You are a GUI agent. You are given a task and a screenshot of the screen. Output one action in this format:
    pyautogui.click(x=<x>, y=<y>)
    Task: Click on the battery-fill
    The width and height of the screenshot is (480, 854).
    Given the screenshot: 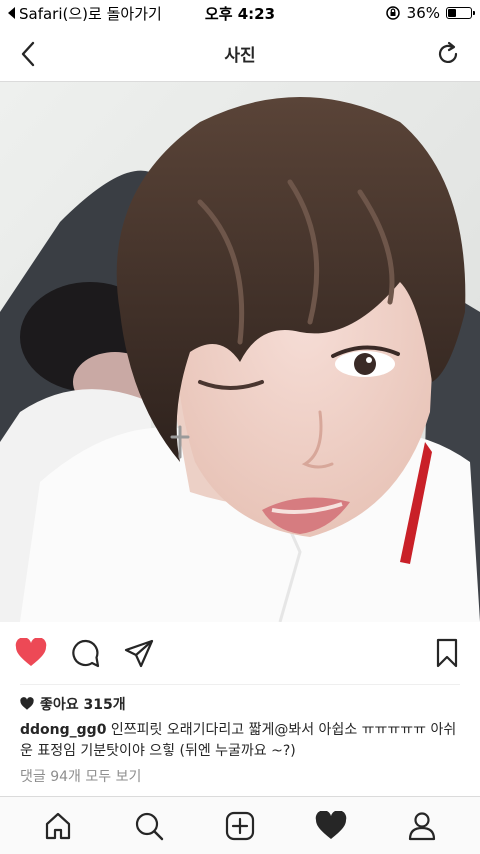 What is the action you would take?
    pyautogui.click(x=452, y=13)
    